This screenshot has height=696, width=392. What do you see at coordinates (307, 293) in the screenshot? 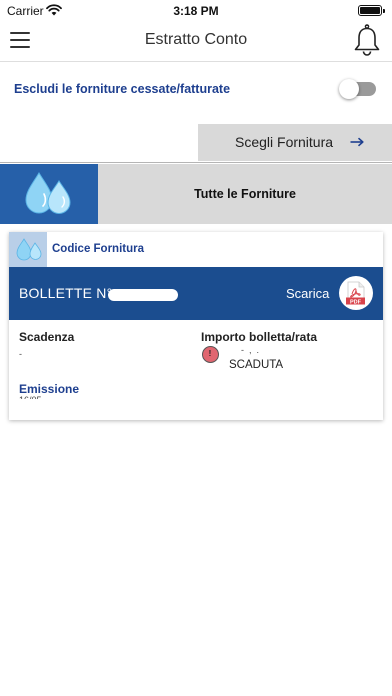
I see `download-label: Scarica` at bounding box center [307, 293].